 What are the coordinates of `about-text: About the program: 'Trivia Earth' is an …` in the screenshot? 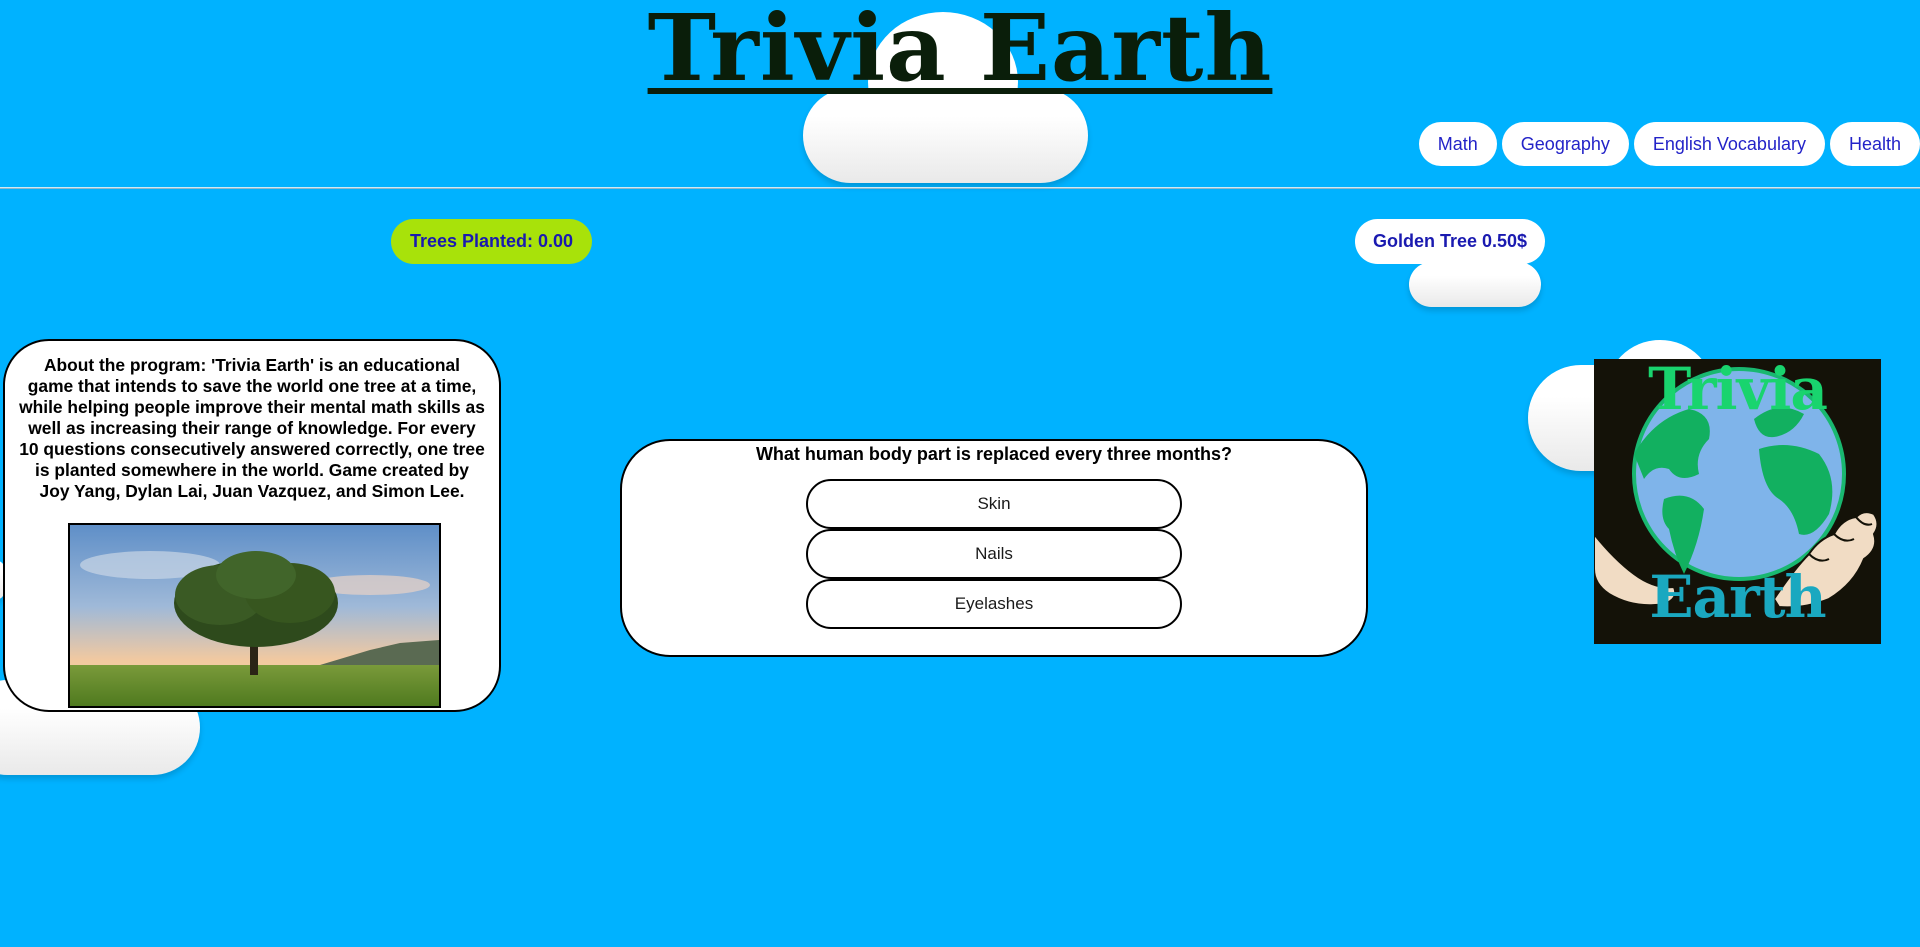 It's located at (252, 428).